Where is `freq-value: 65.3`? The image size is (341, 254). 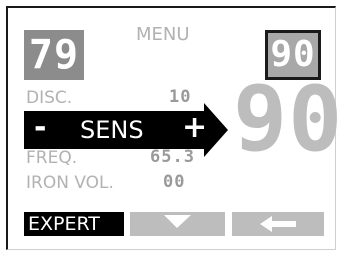
freq-value: 65.3 is located at coordinates (172, 157).